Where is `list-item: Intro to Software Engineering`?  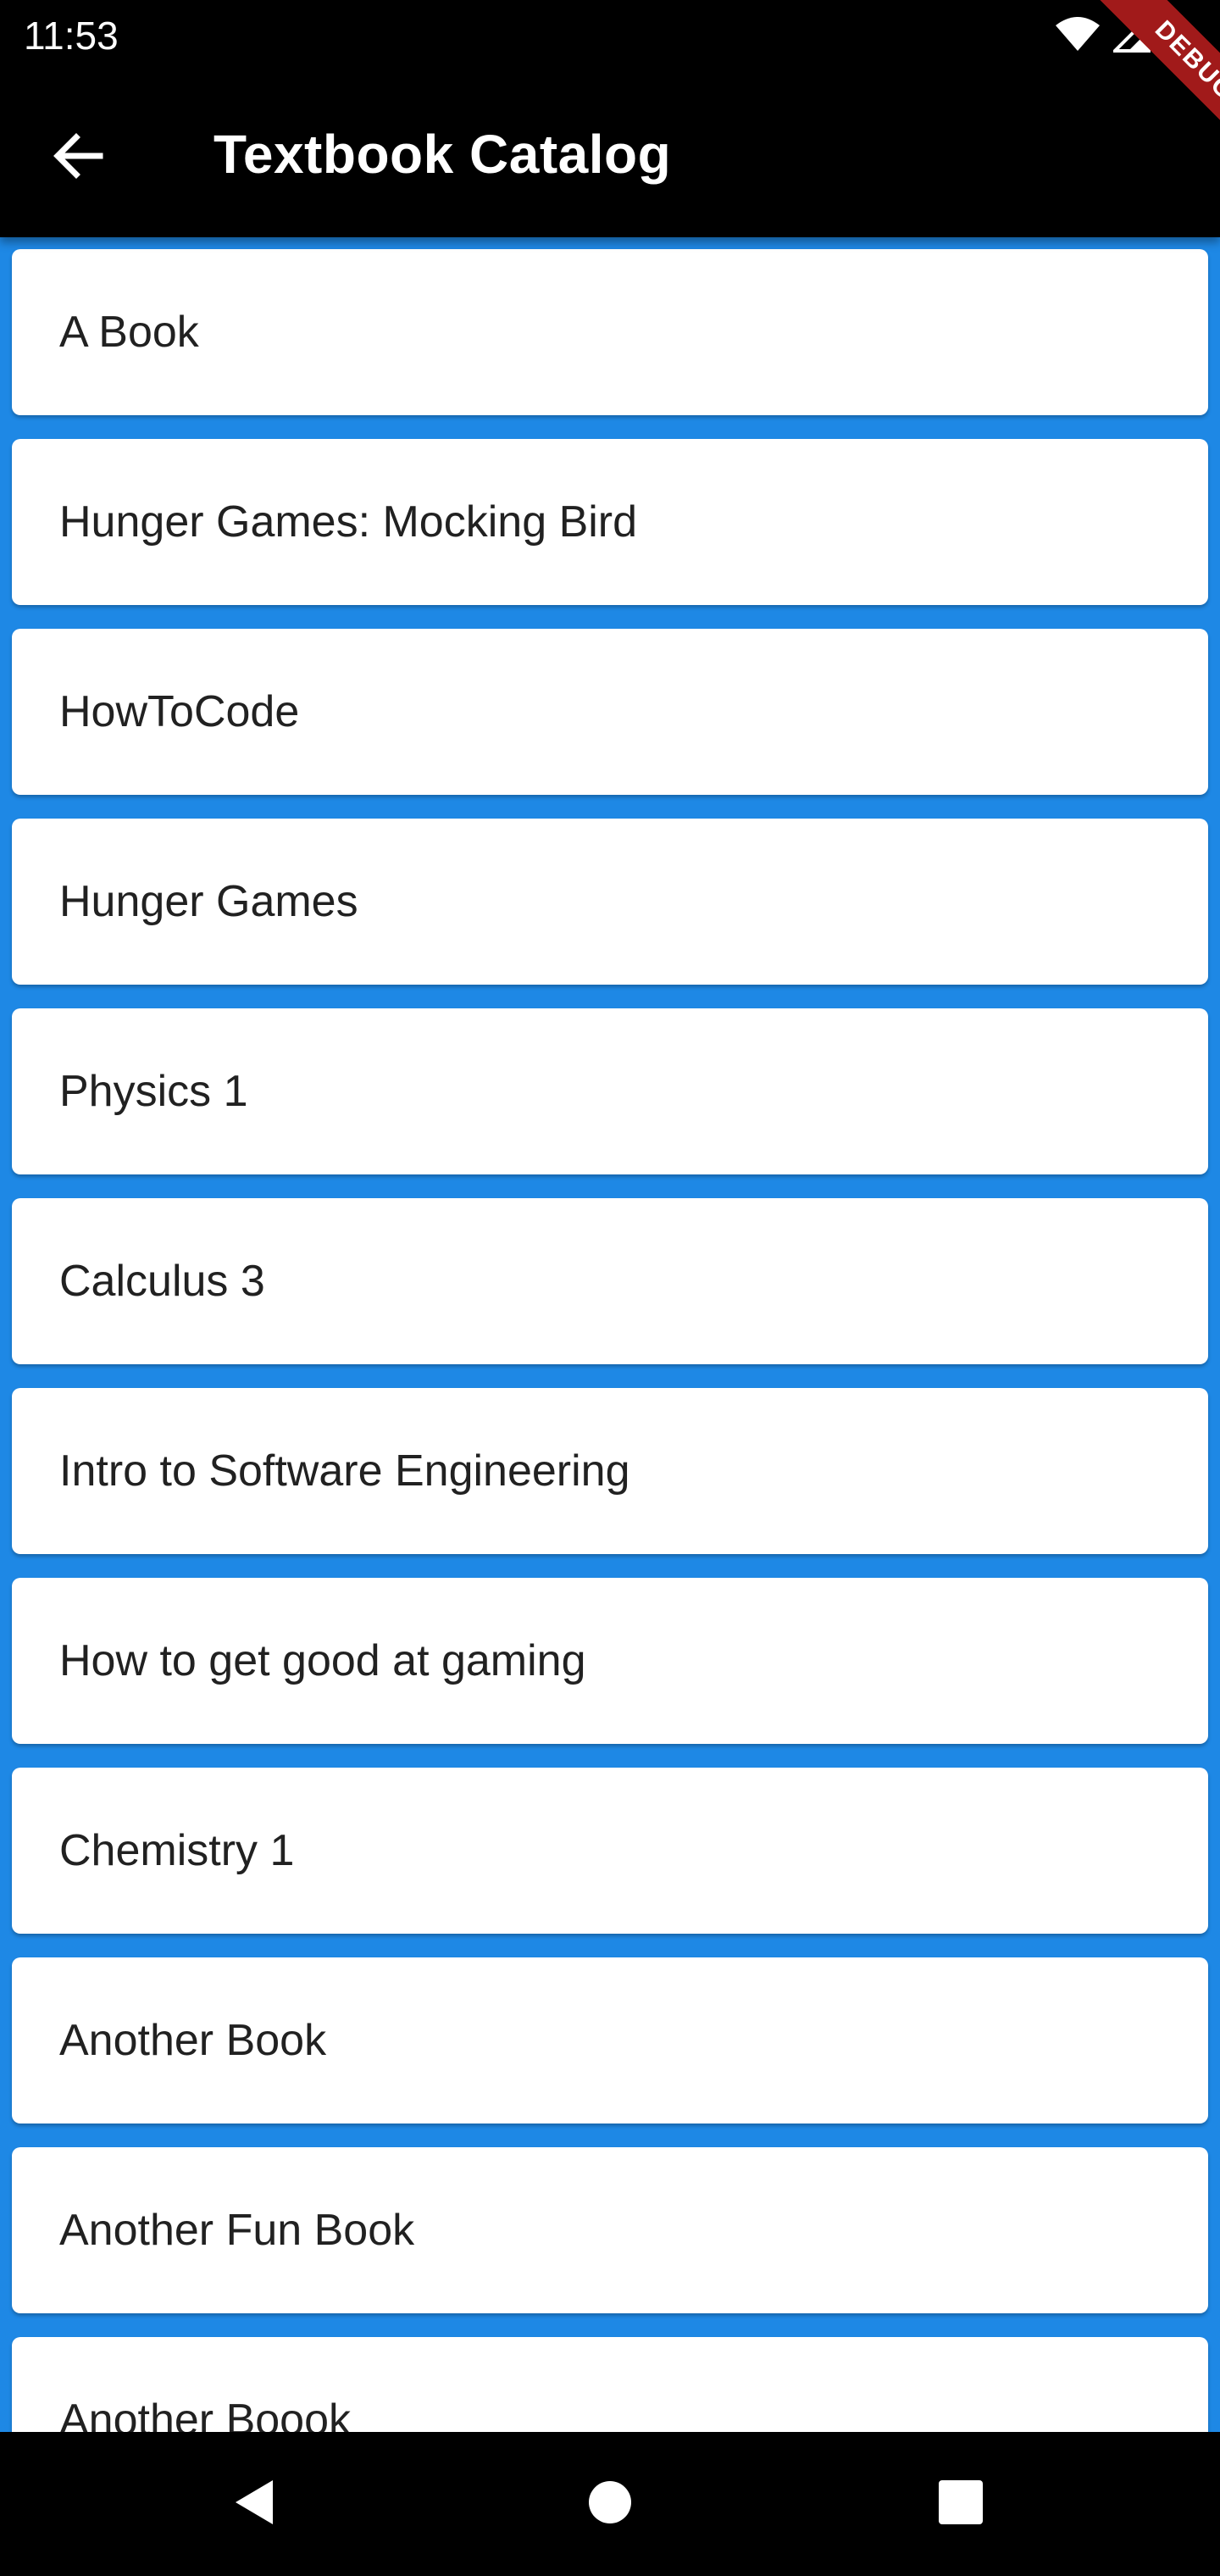
list-item: Intro to Software Engineering is located at coordinates (610, 1471).